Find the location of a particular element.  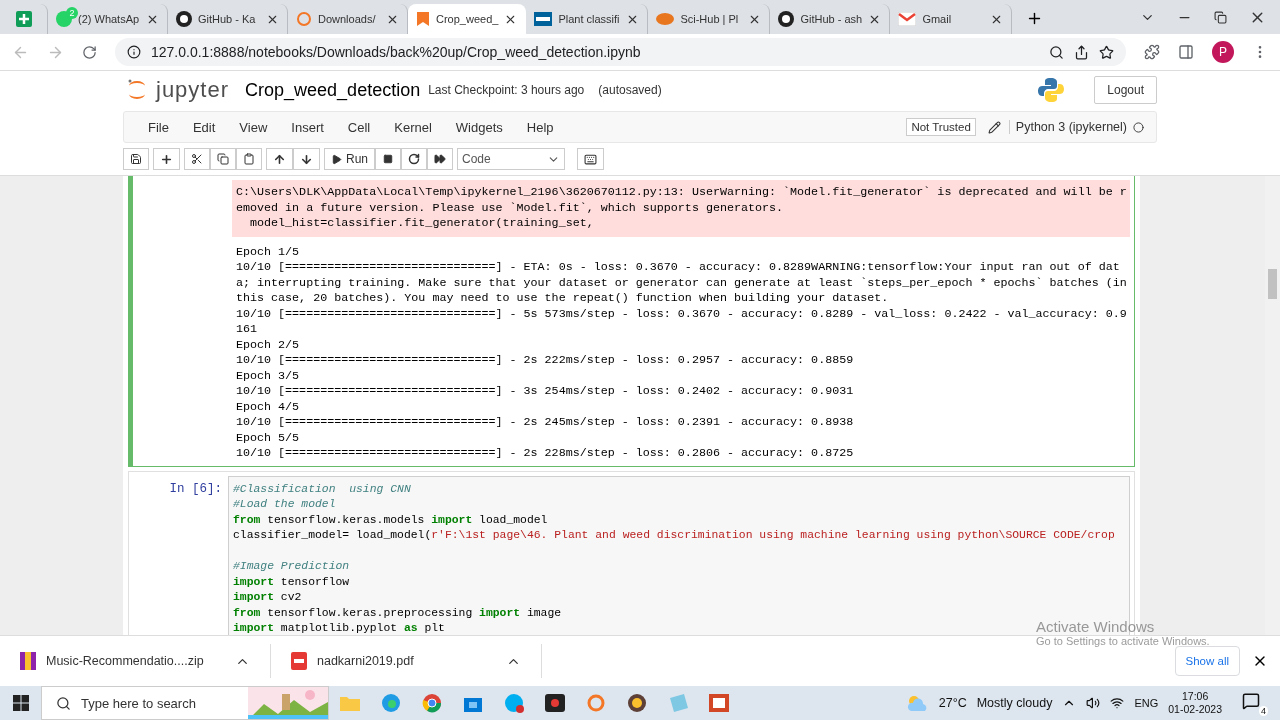

logout-button: Logout is located at coordinates (1125, 90).